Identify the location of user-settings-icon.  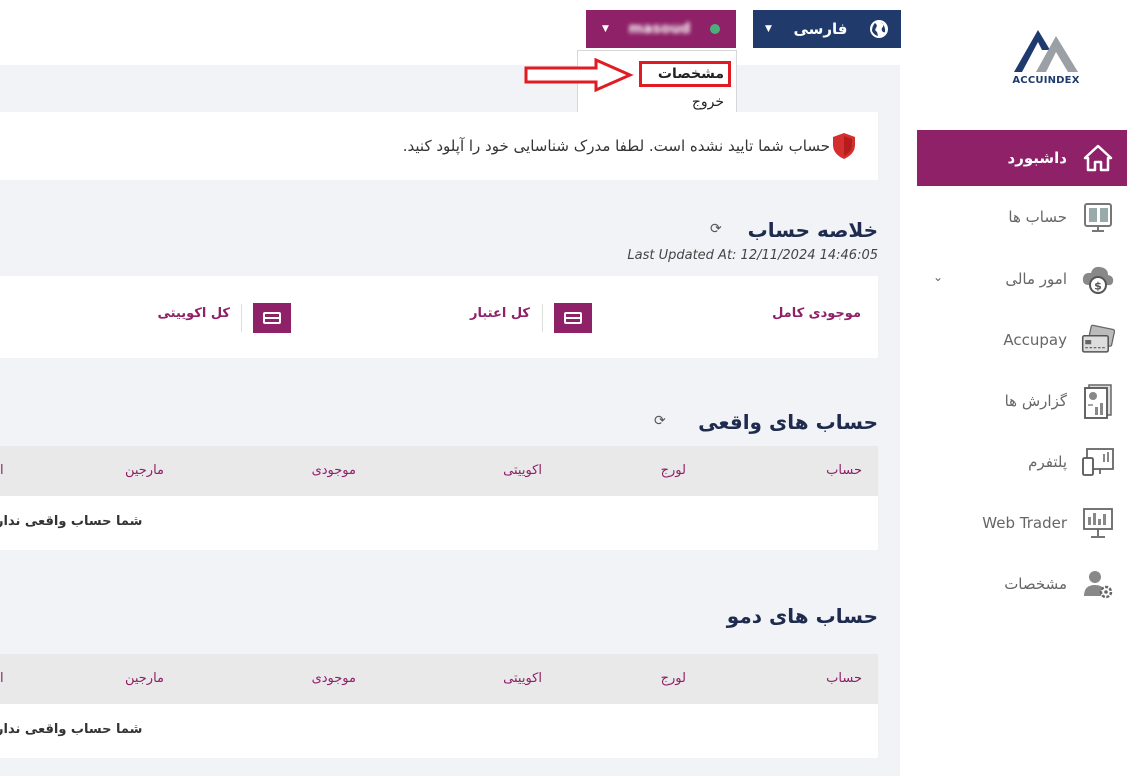
(1098, 584).